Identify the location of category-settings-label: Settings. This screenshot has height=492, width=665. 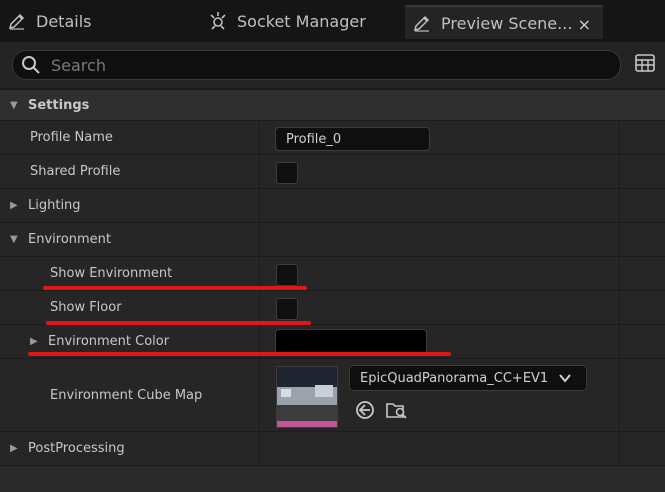
(59, 105).